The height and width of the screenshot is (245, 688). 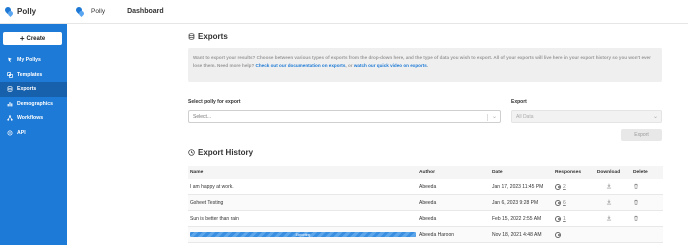 I want to click on progress-label: Exporting, so click(x=303, y=234).